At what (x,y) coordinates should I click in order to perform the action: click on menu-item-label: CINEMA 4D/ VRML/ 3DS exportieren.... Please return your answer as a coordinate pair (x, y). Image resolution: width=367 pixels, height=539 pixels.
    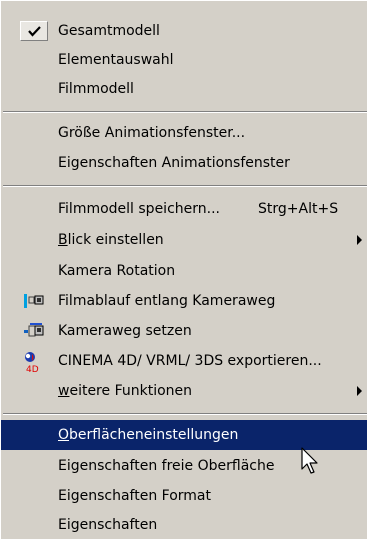
    Looking at the image, I should click on (190, 361).